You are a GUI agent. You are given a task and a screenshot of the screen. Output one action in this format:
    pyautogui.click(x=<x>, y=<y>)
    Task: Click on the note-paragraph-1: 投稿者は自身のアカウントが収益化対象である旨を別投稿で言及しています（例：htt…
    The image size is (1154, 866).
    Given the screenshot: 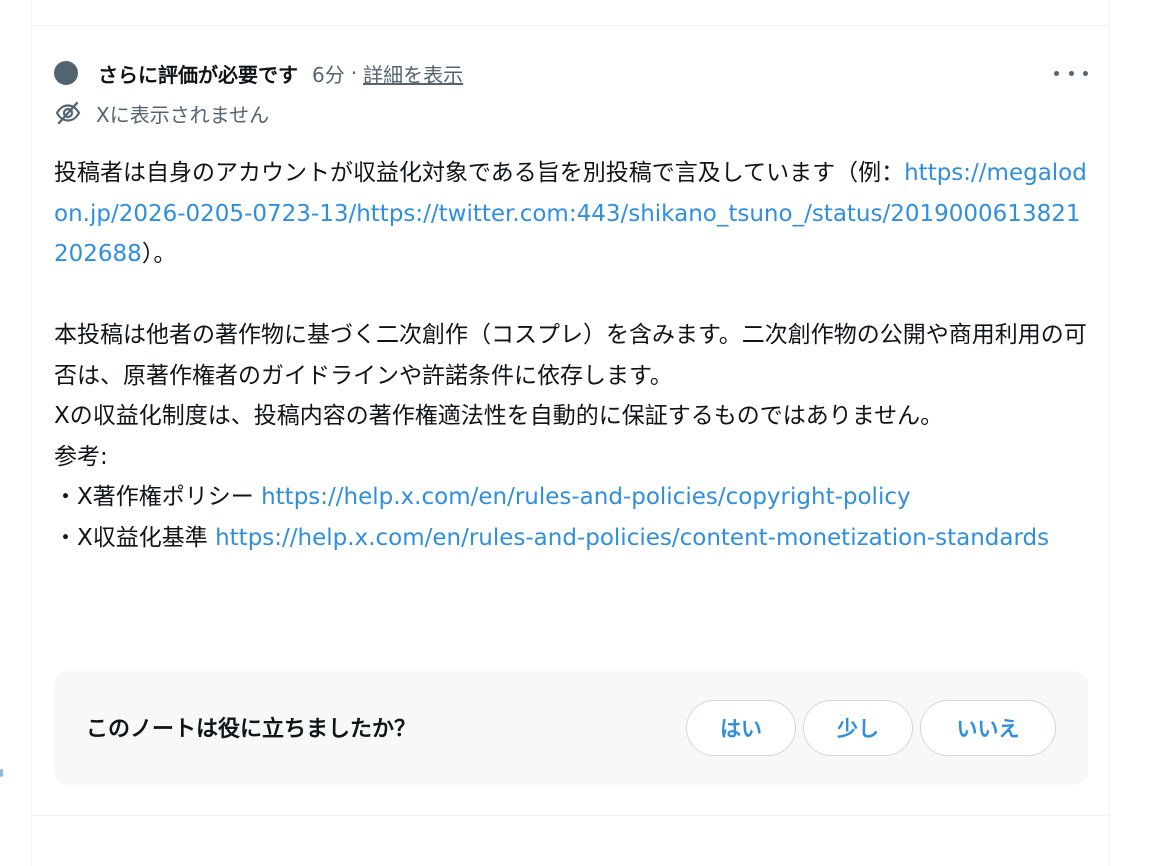 What is the action you would take?
    pyautogui.click(x=571, y=214)
    